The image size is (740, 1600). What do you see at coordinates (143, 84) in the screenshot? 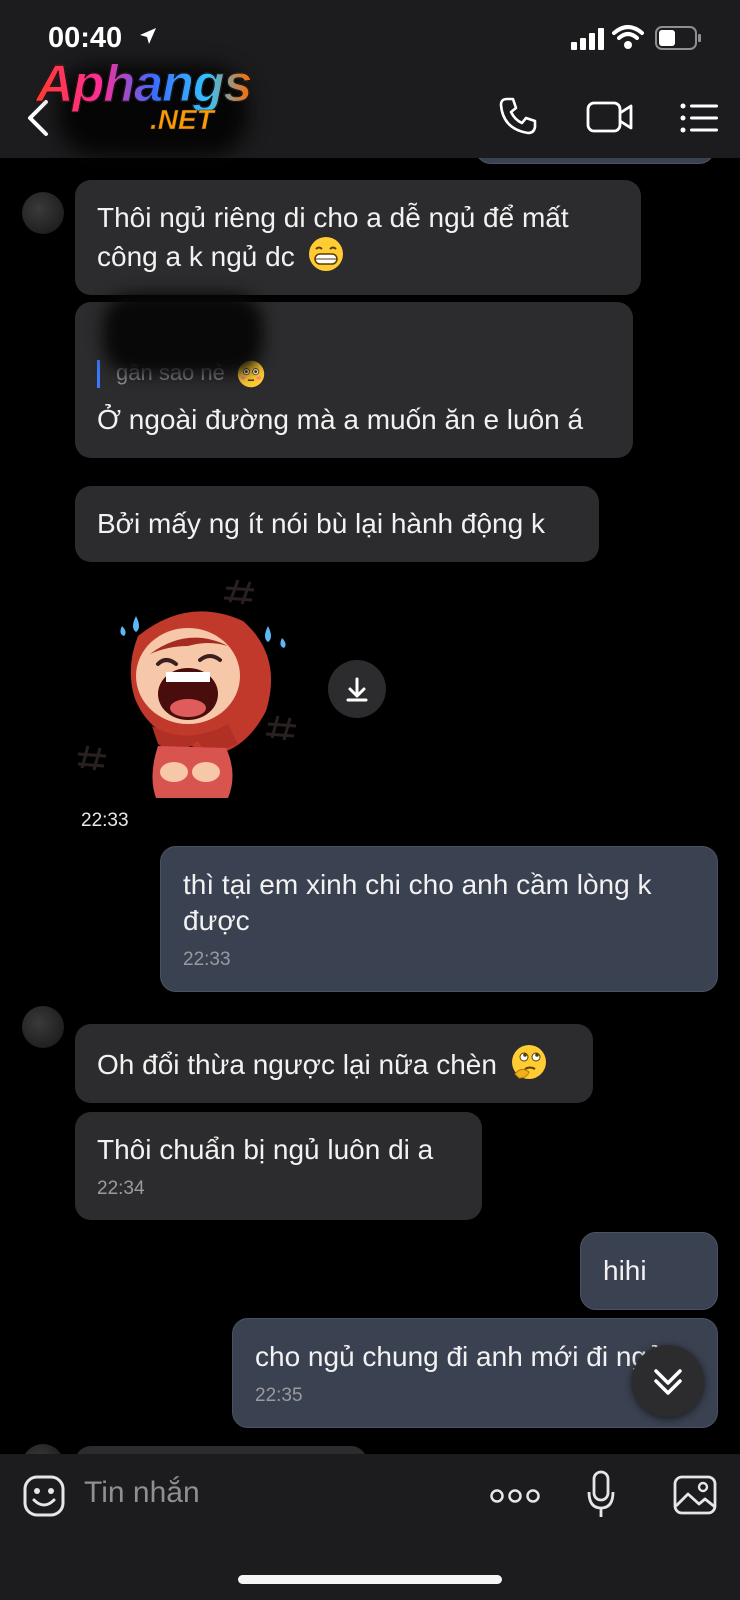
I see `logo-text: Aphangs` at bounding box center [143, 84].